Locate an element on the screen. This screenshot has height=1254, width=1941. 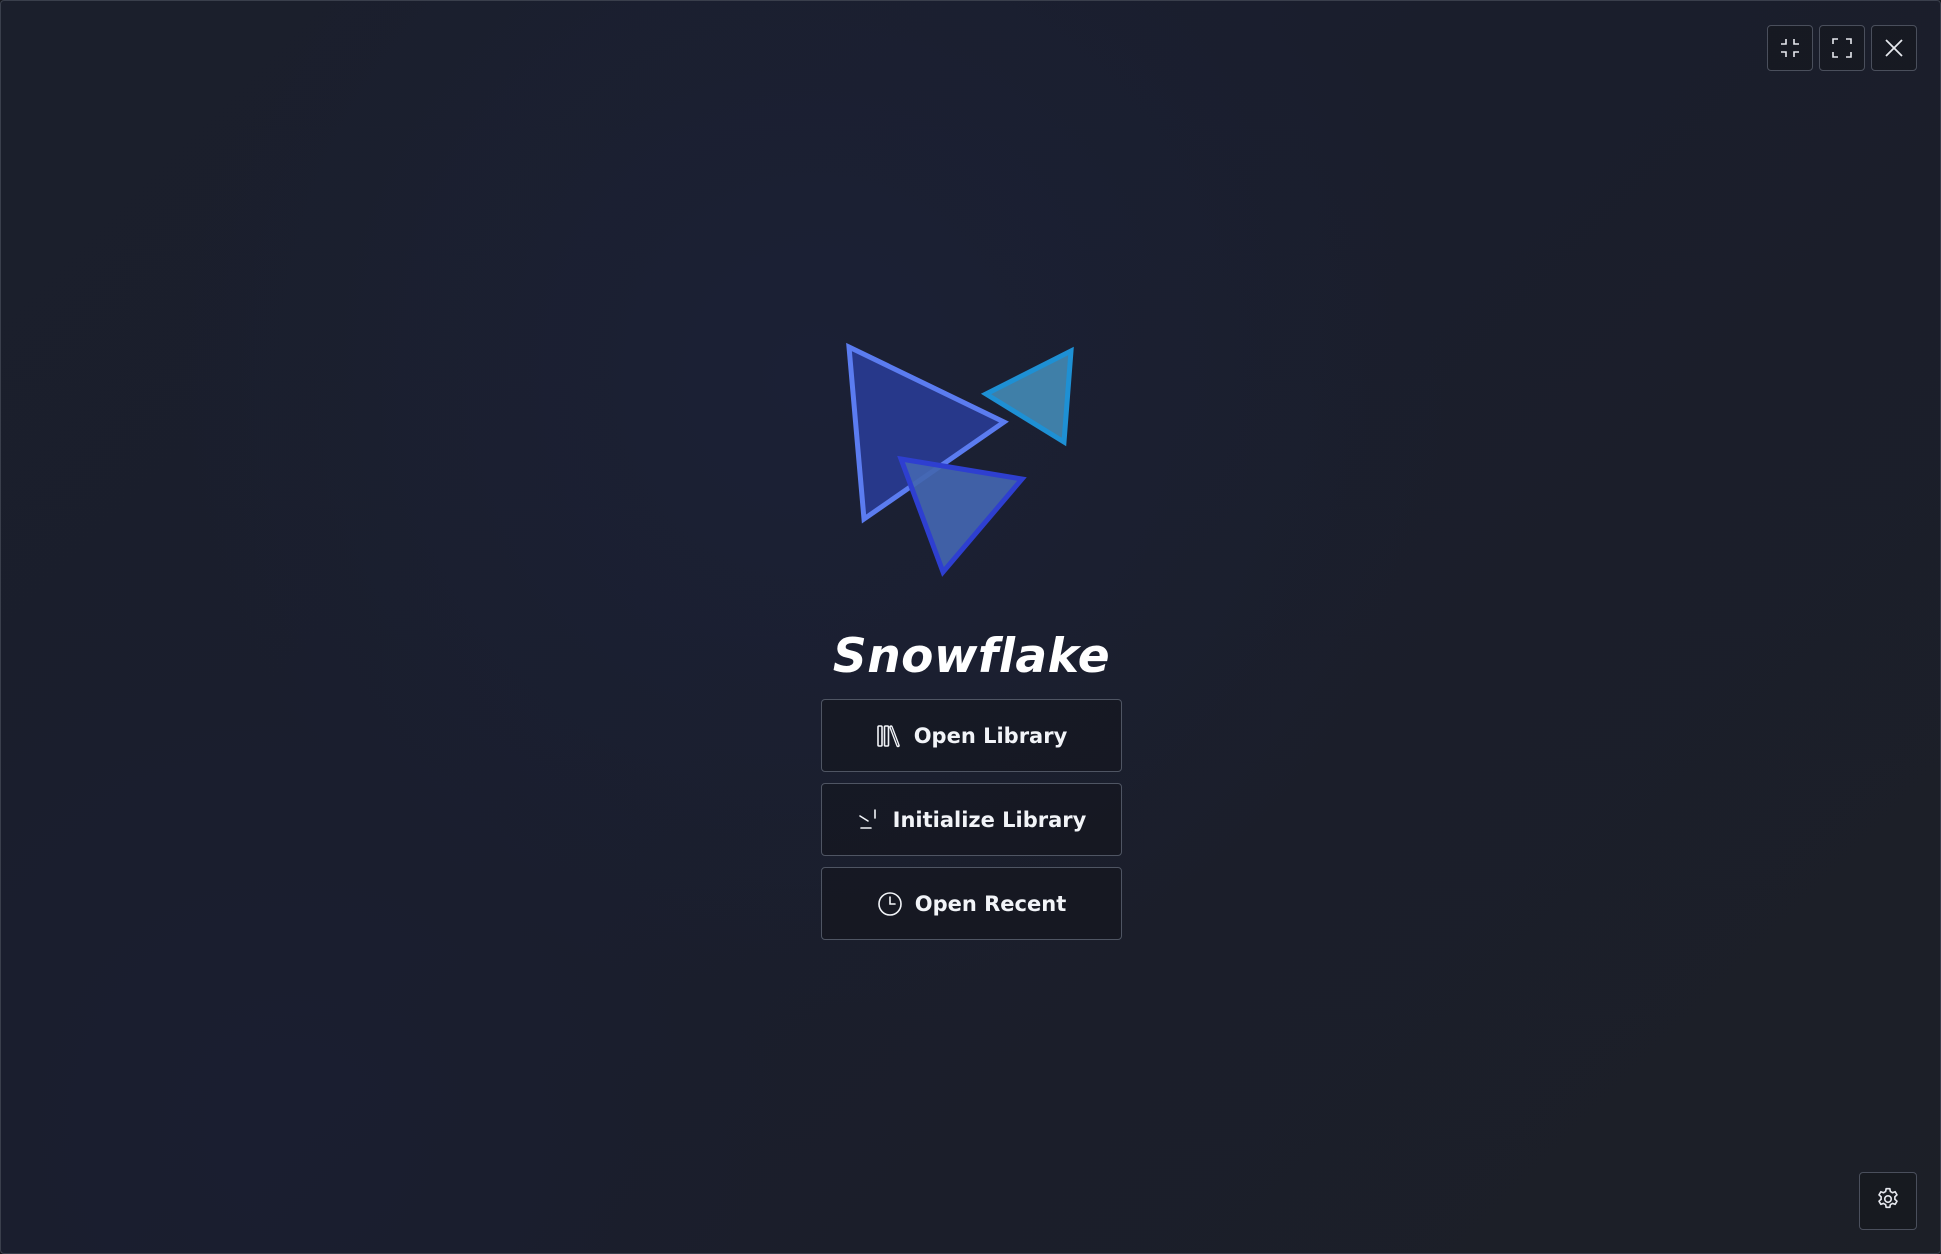
compact-icon is located at coordinates (1790, 48).